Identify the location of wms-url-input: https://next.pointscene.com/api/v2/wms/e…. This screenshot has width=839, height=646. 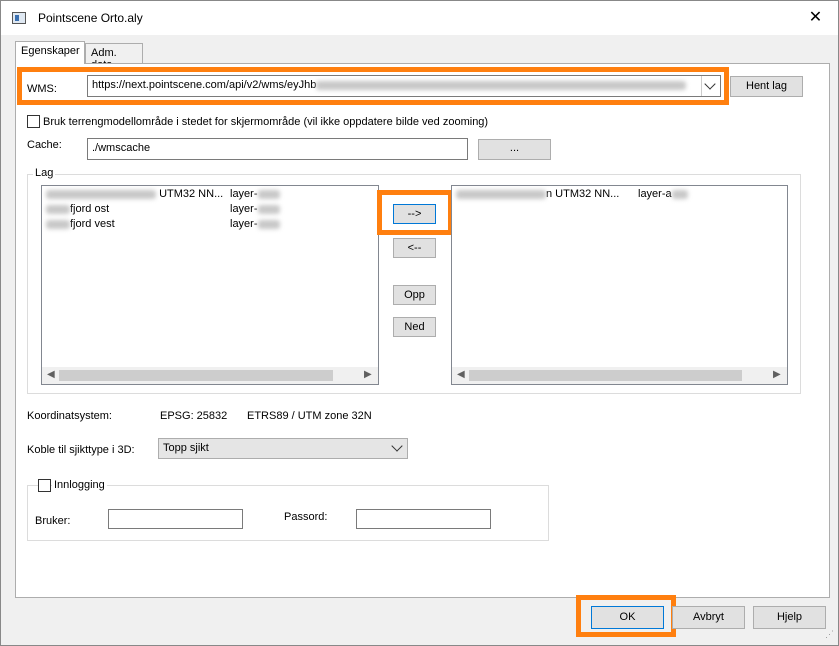
(404, 86).